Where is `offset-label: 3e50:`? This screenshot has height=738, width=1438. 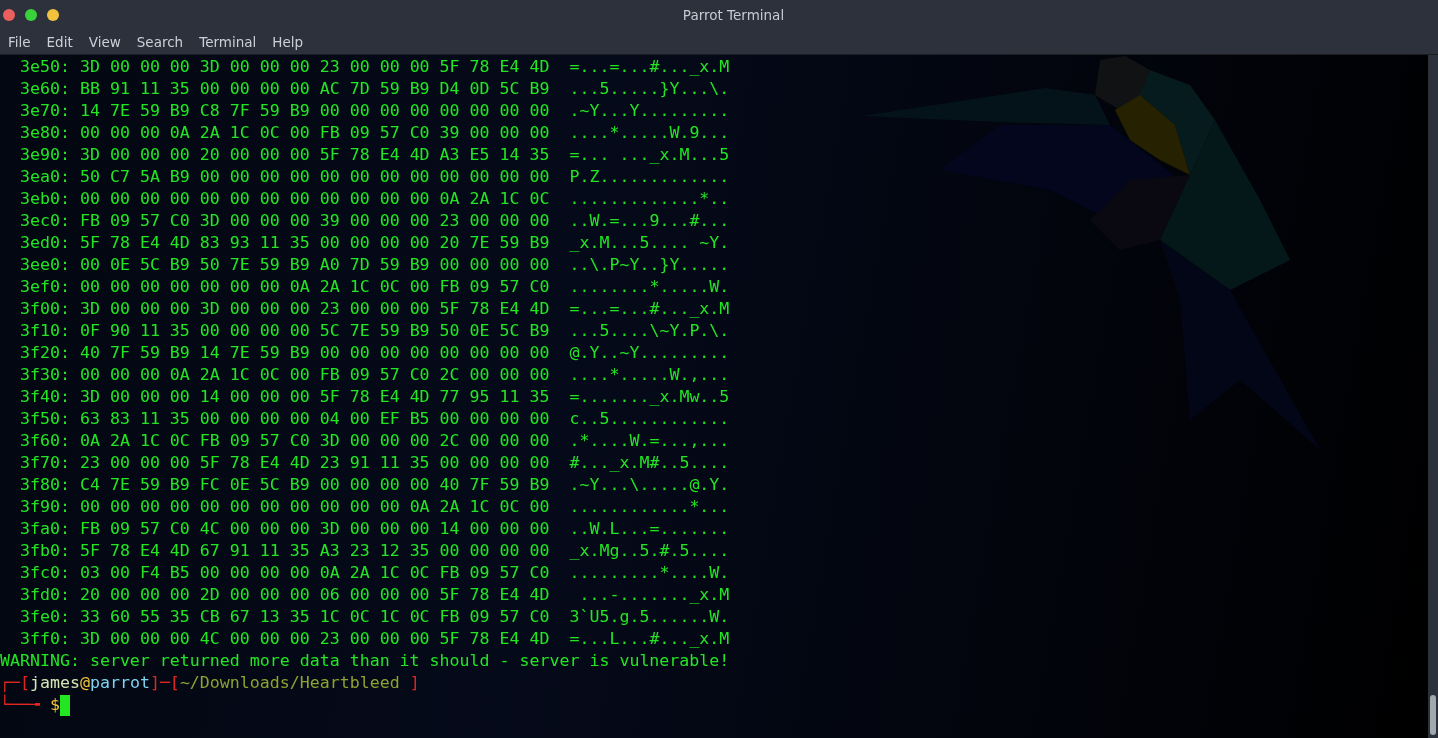 offset-label: 3e50: is located at coordinates (45, 67).